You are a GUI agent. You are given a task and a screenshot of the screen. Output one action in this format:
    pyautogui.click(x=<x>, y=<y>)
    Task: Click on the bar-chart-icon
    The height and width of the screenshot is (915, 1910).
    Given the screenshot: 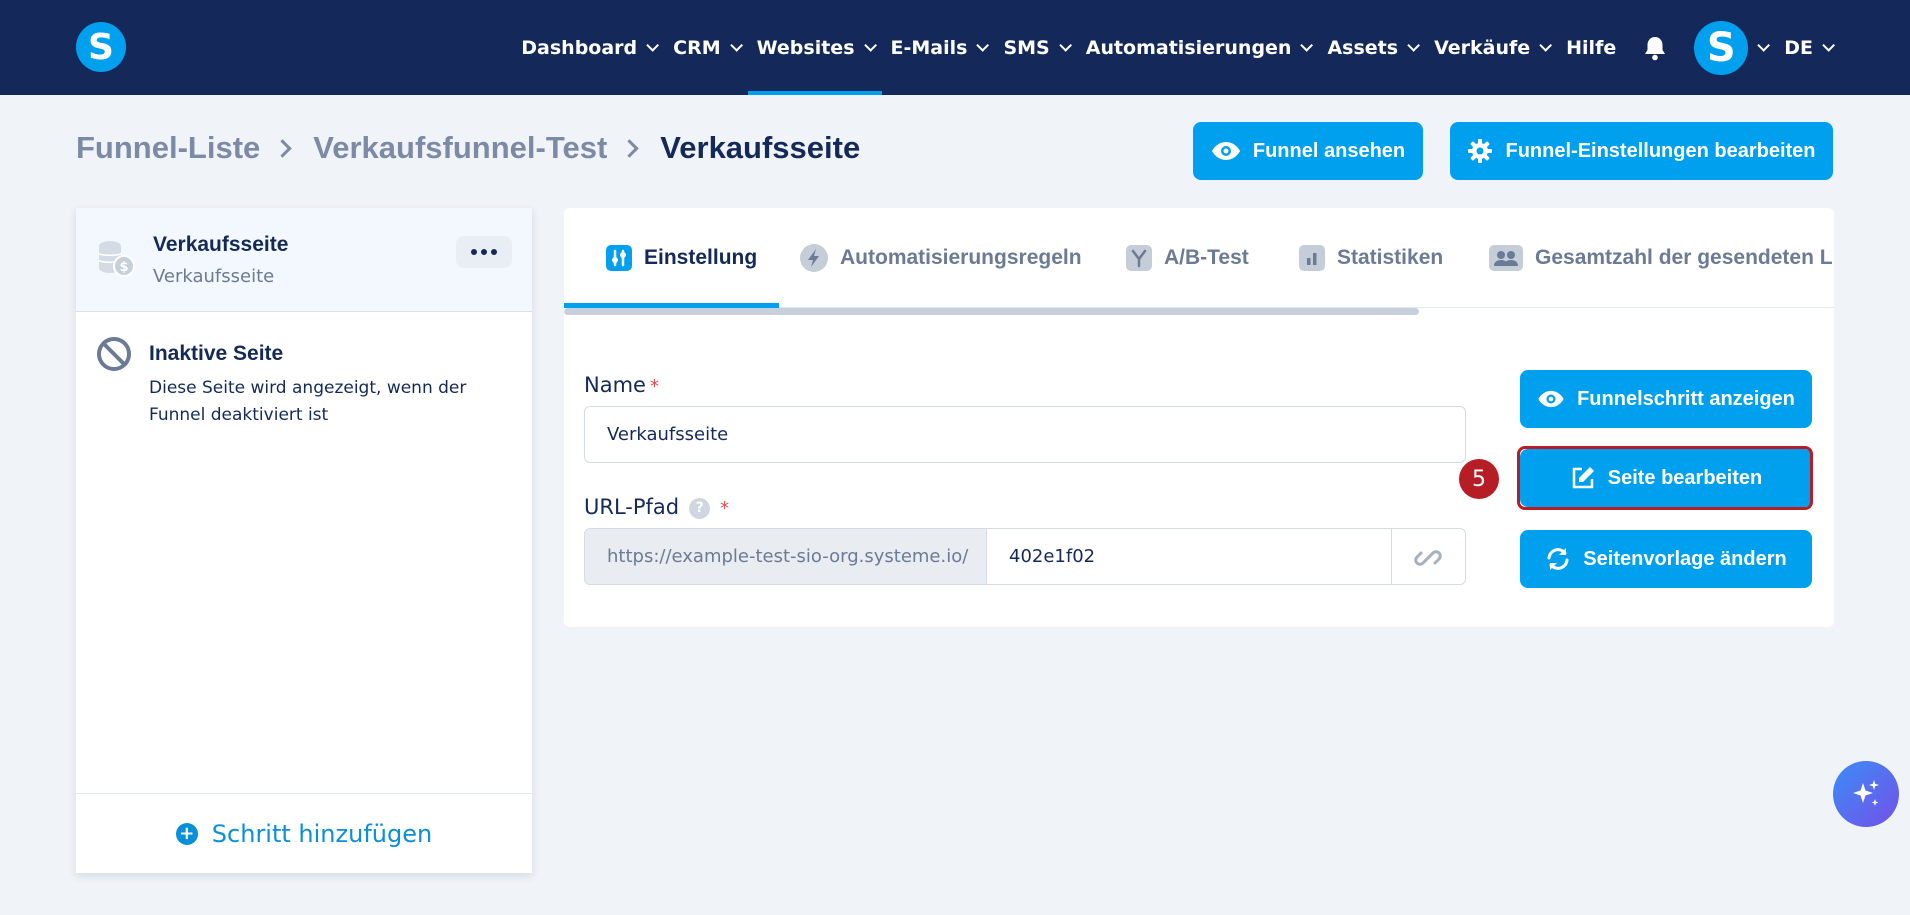 What is the action you would take?
    pyautogui.click(x=1312, y=258)
    